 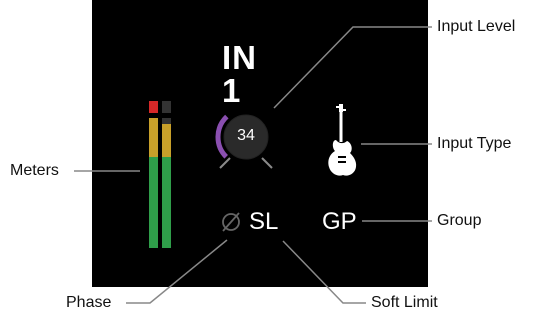 What do you see at coordinates (404, 302) in the screenshot?
I see `callout-soft-limit: Soft Limit` at bounding box center [404, 302].